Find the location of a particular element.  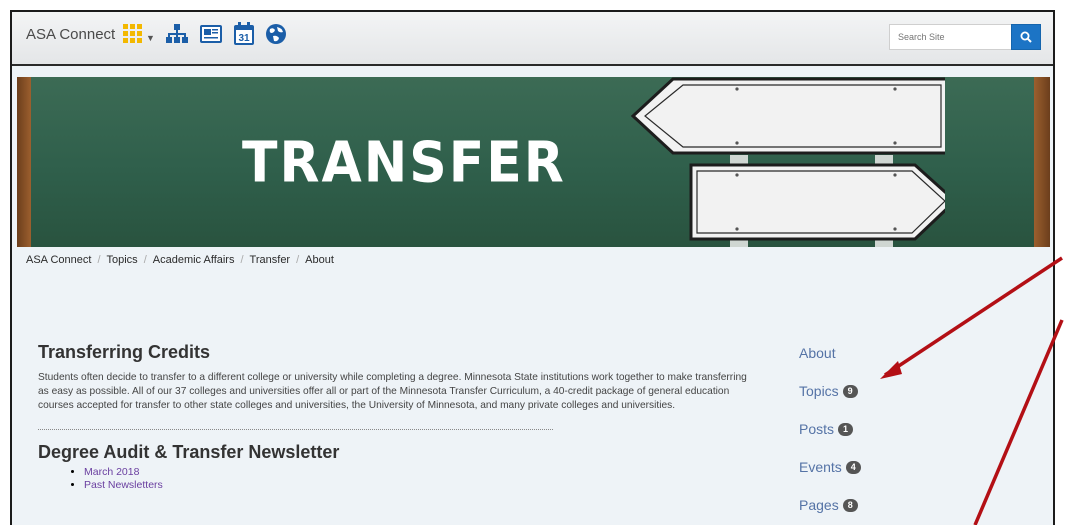

breadcrumb-topics: Topics is located at coordinates (122, 260).